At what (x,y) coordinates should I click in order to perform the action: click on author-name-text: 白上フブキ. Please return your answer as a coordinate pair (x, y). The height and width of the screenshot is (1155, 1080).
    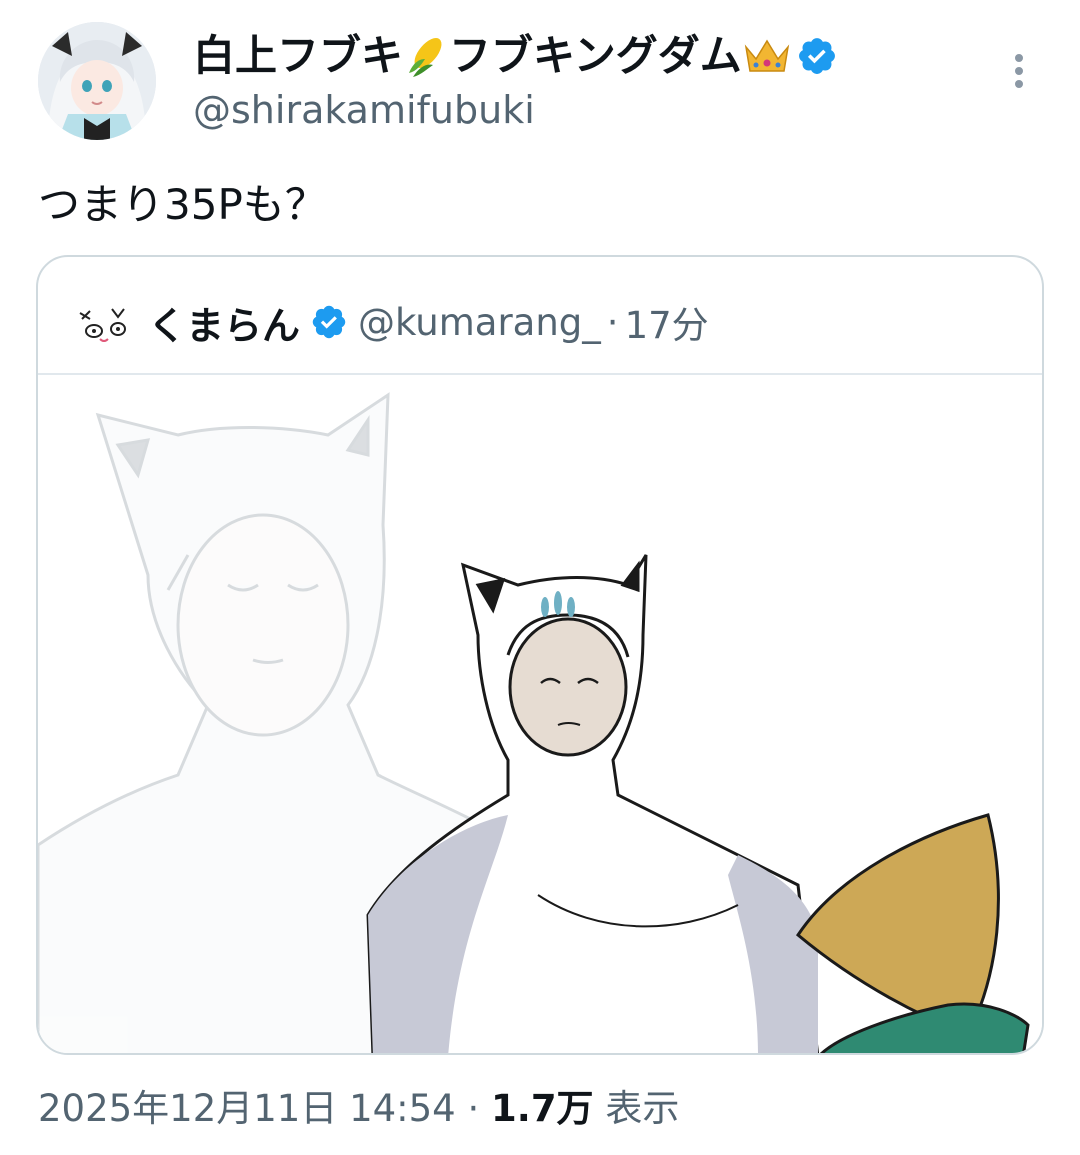
    Looking at the image, I should click on (298, 55).